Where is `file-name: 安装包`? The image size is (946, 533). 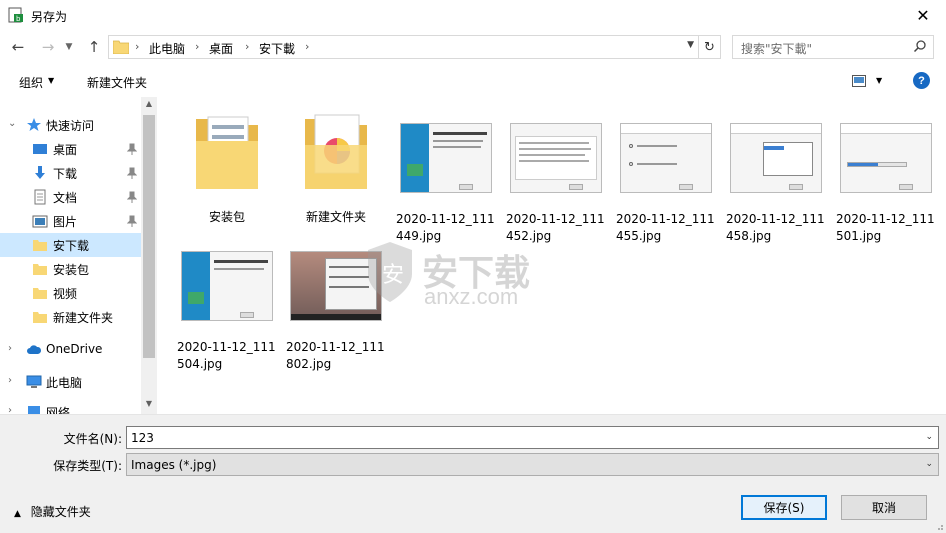 file-name: 安装包 is located at coordinates (226, 217).